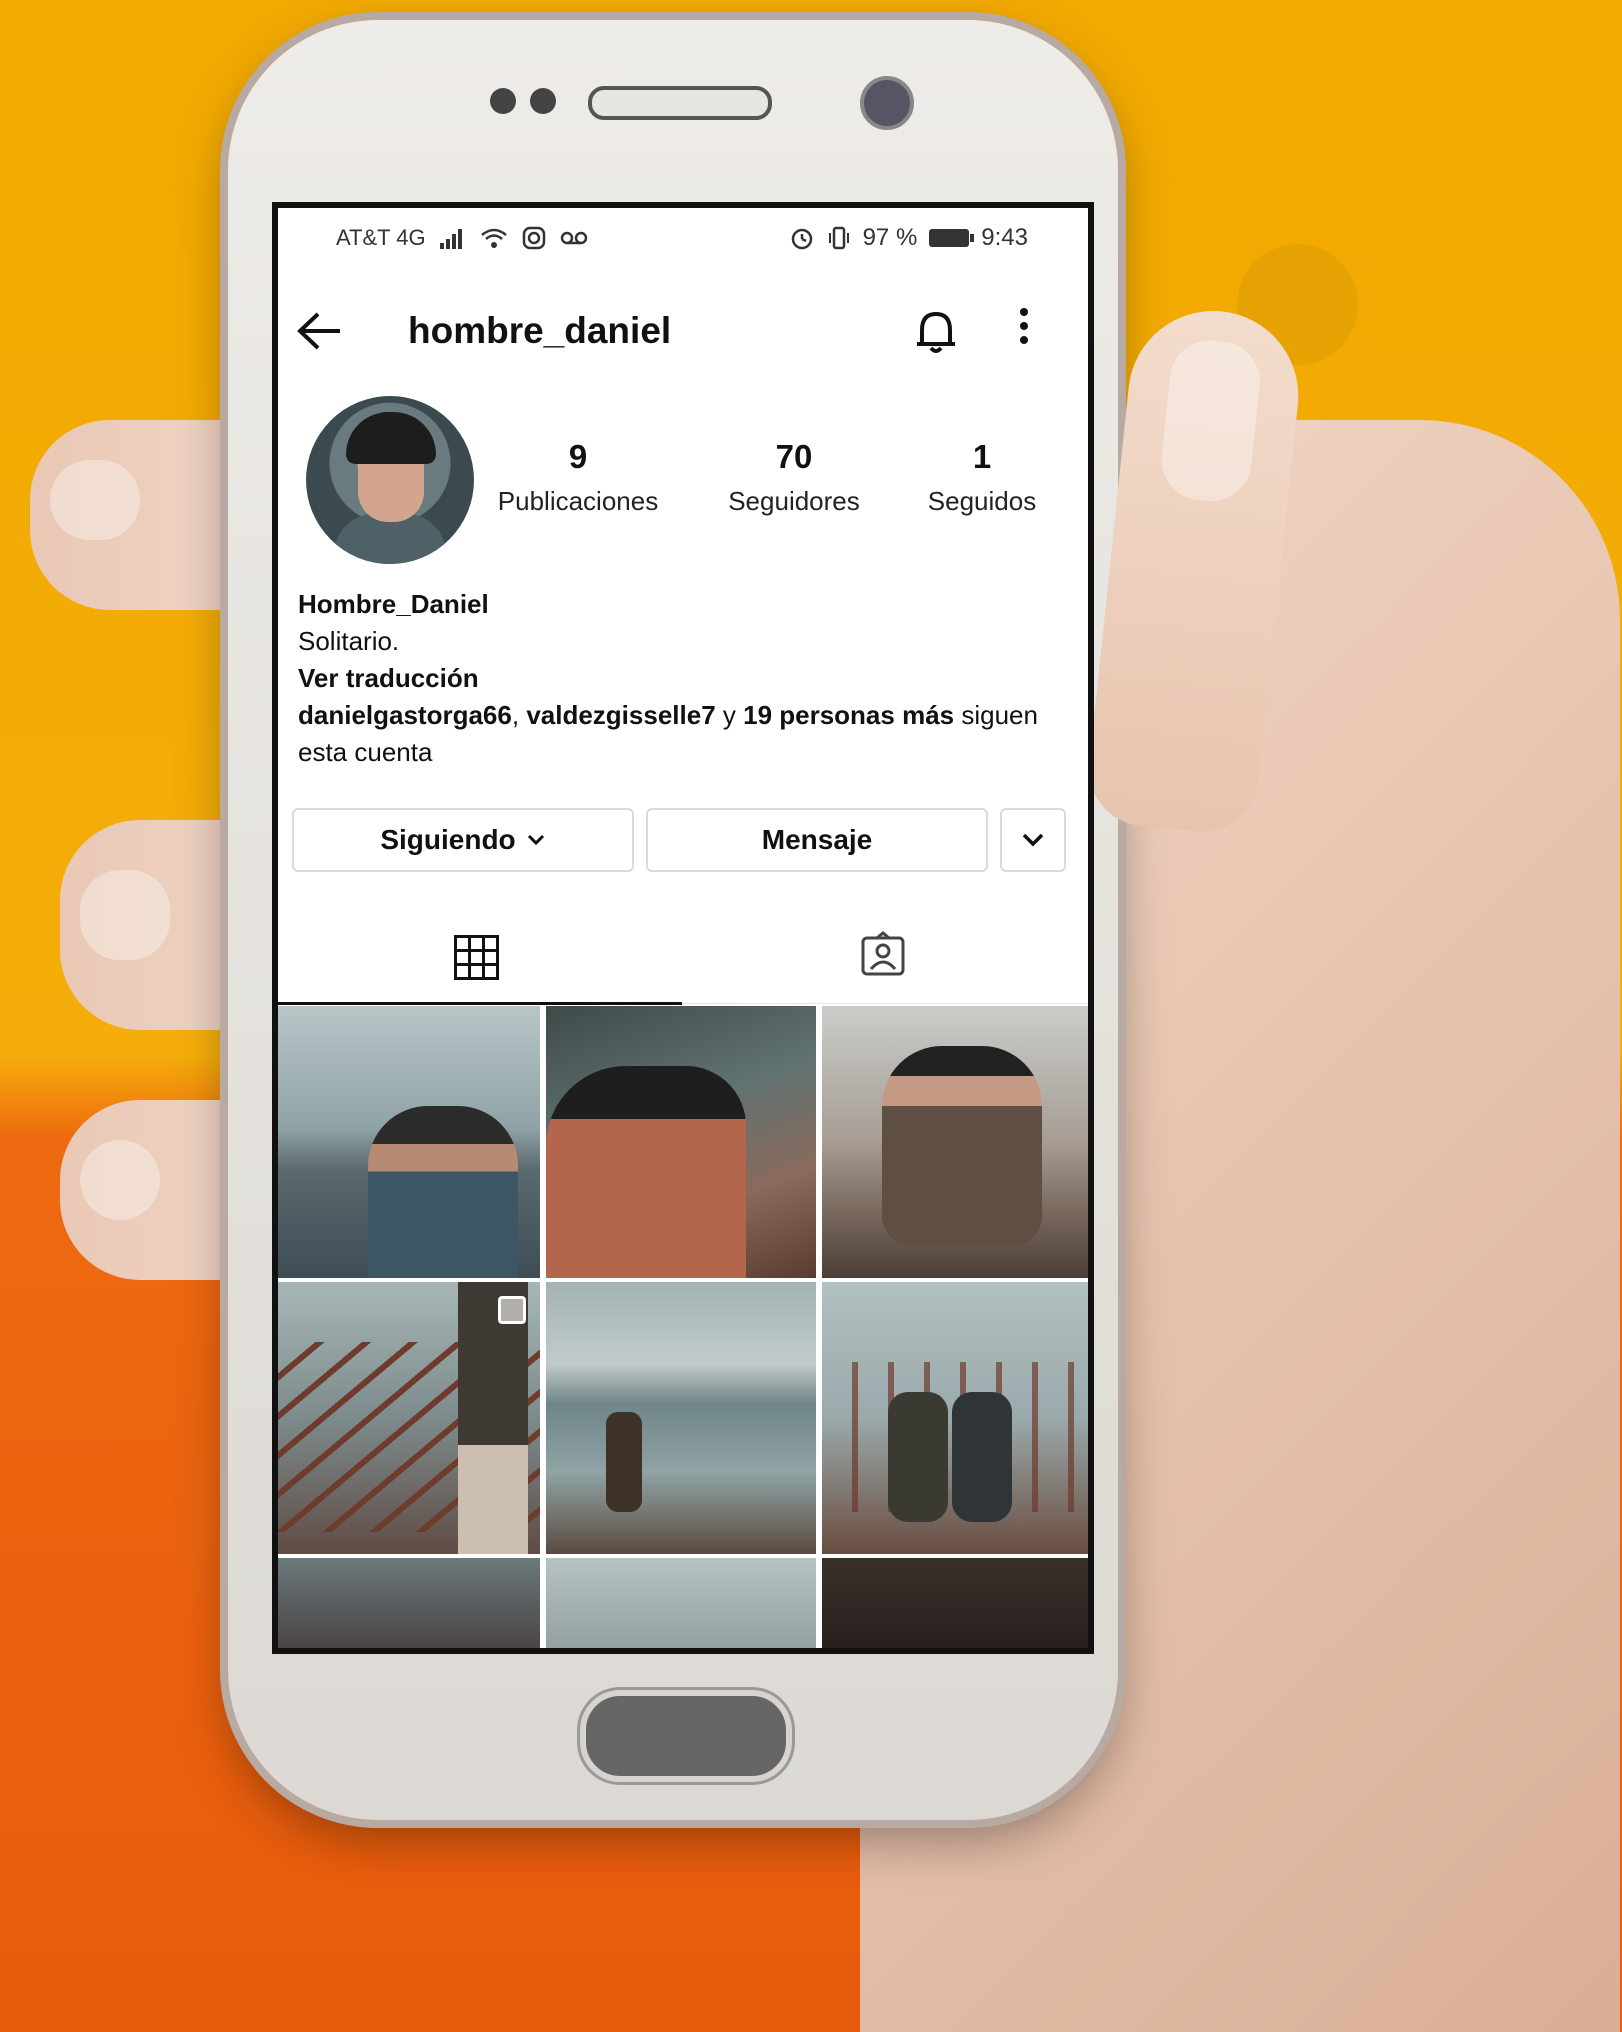  I want to click on suggestions-dropdown-button, so click(1033, 840).